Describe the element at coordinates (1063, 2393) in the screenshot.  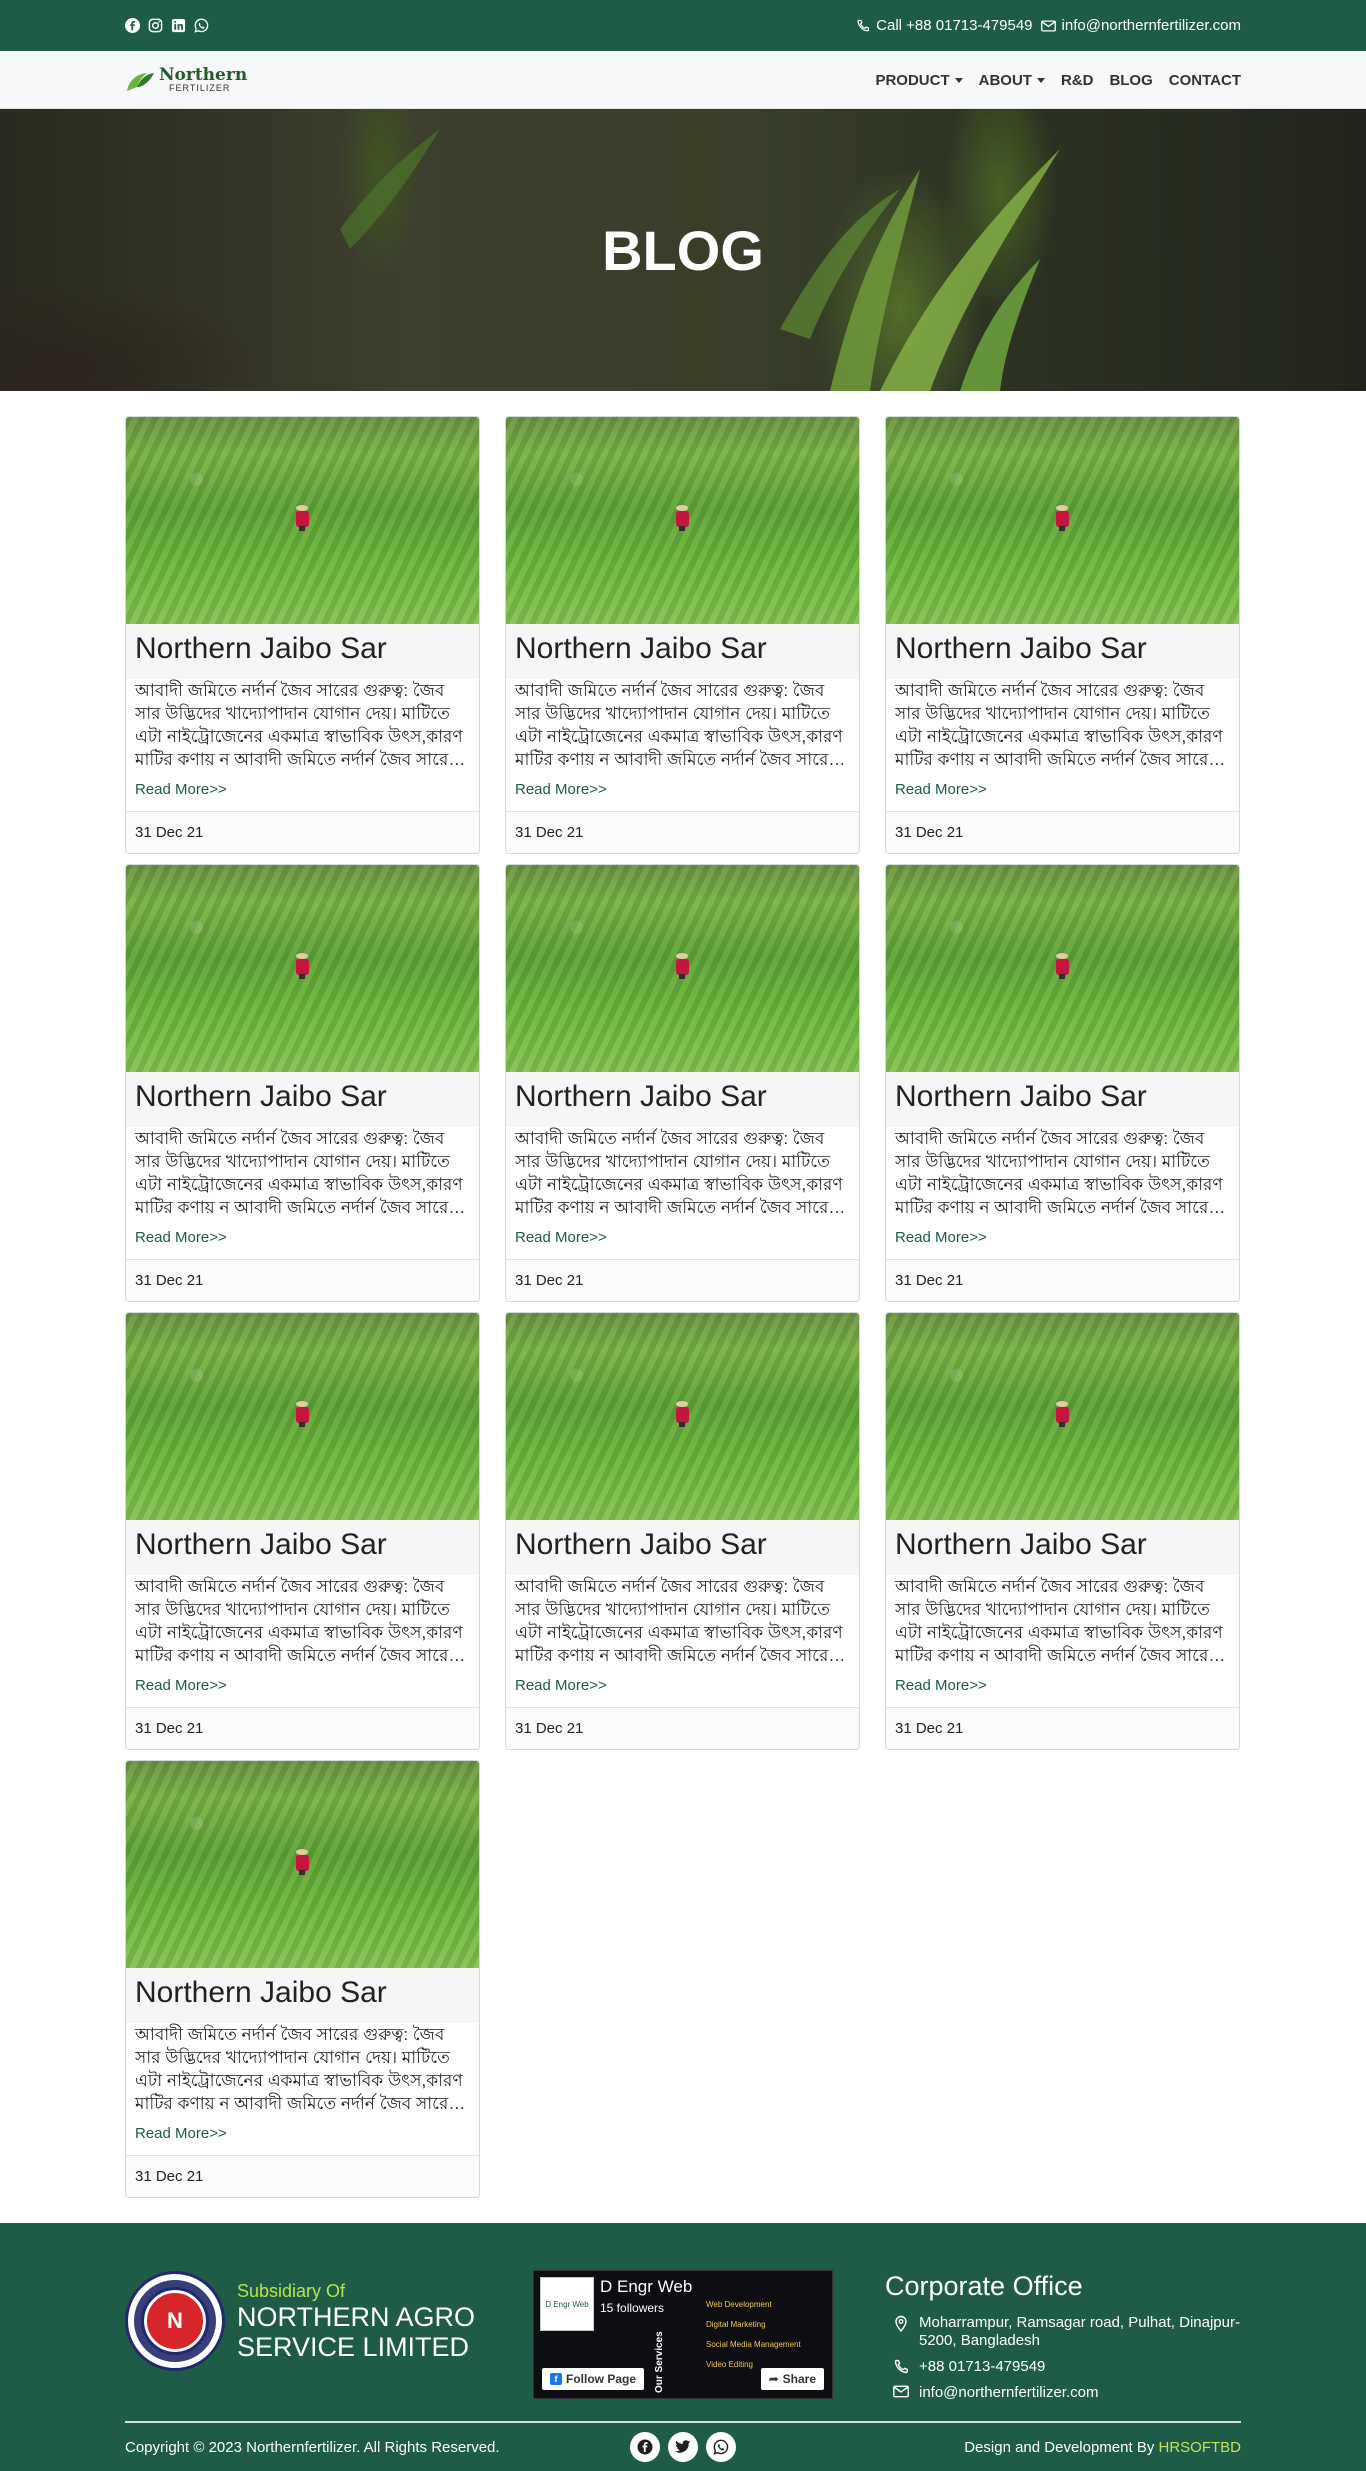
I see `corporate-email: info@northernfertilizer.com` at that location.